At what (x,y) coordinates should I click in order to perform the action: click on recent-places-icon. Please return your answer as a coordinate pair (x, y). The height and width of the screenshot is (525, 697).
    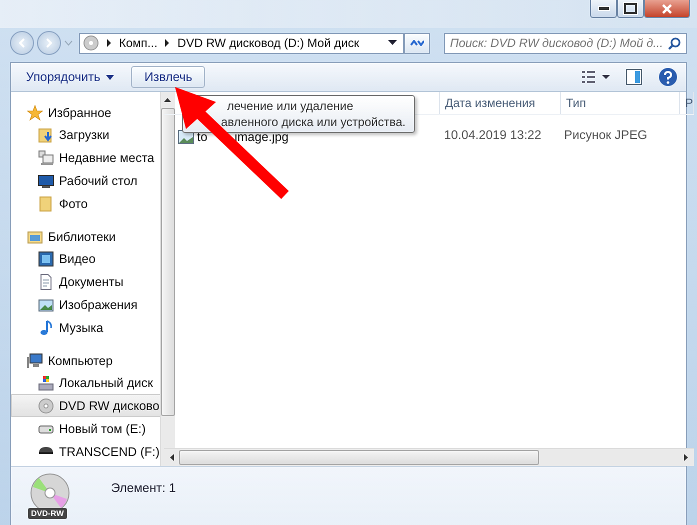
    Looking at the image, I should click on (46, 158).